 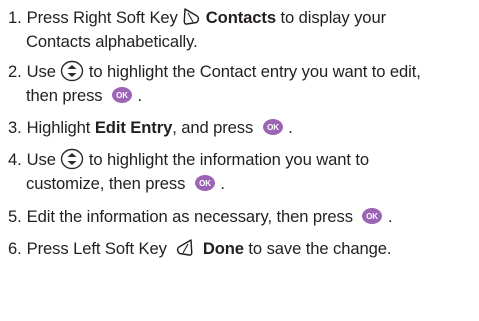 I want to click on step-text: Press Right Soft Key, so click(x=102, y=17).